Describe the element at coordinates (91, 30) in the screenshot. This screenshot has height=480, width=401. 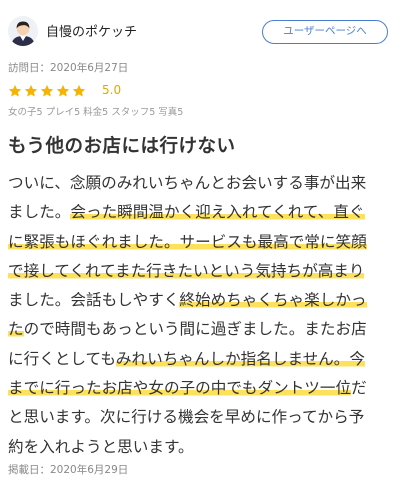
I see `username: 自慢のポケッチ` at that location.